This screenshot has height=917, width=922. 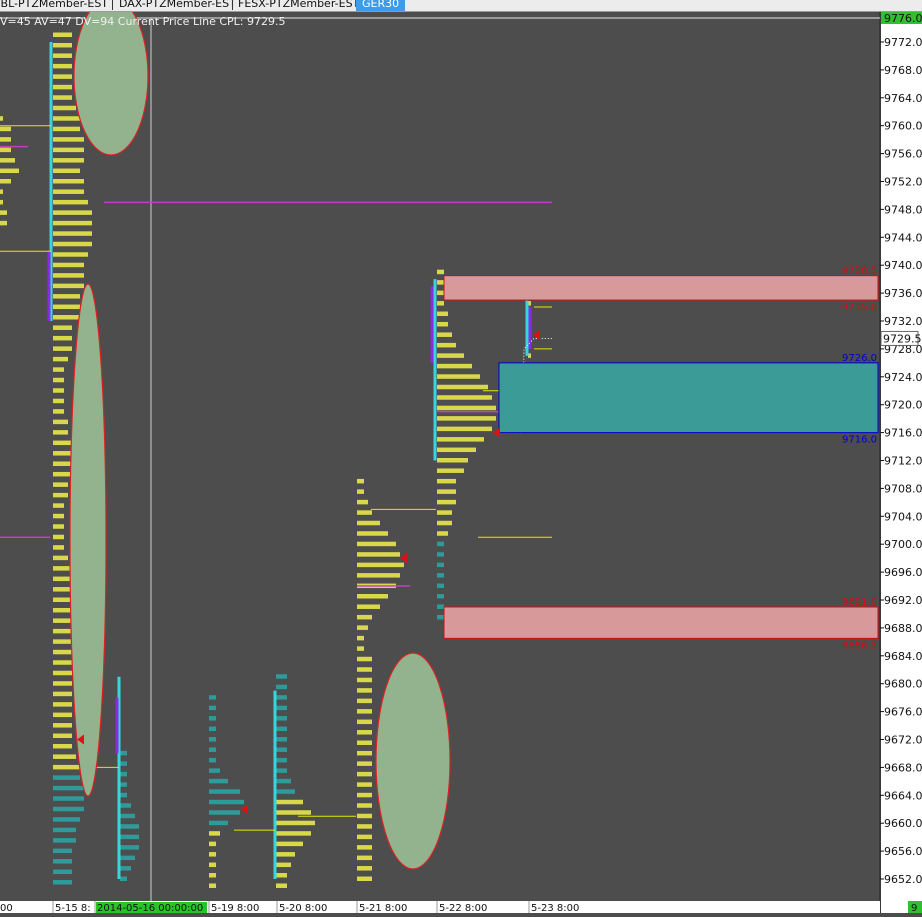 What do you see at coordinates (903, 795) in the screenshot?
I see `price-tick-label: 9664.0` at bounding box center [903, 795].